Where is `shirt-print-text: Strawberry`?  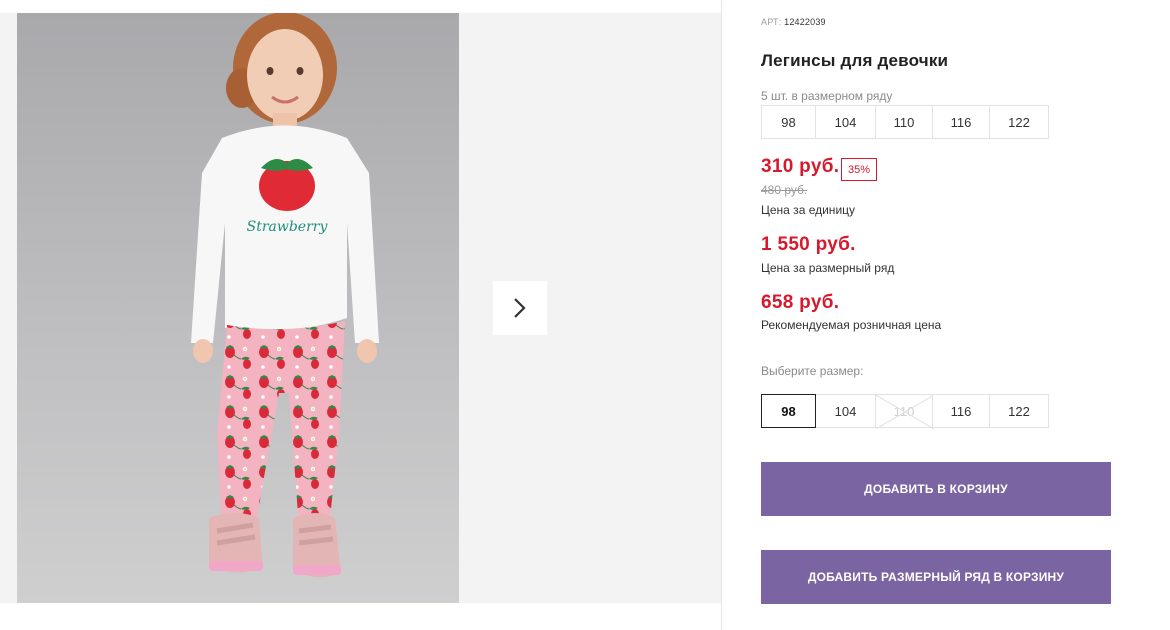 shirt-print-text: Strawberry is located at coordinates (288, 227).